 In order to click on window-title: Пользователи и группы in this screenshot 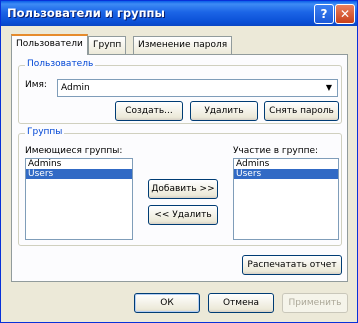, I will do `click(86, 13)`.